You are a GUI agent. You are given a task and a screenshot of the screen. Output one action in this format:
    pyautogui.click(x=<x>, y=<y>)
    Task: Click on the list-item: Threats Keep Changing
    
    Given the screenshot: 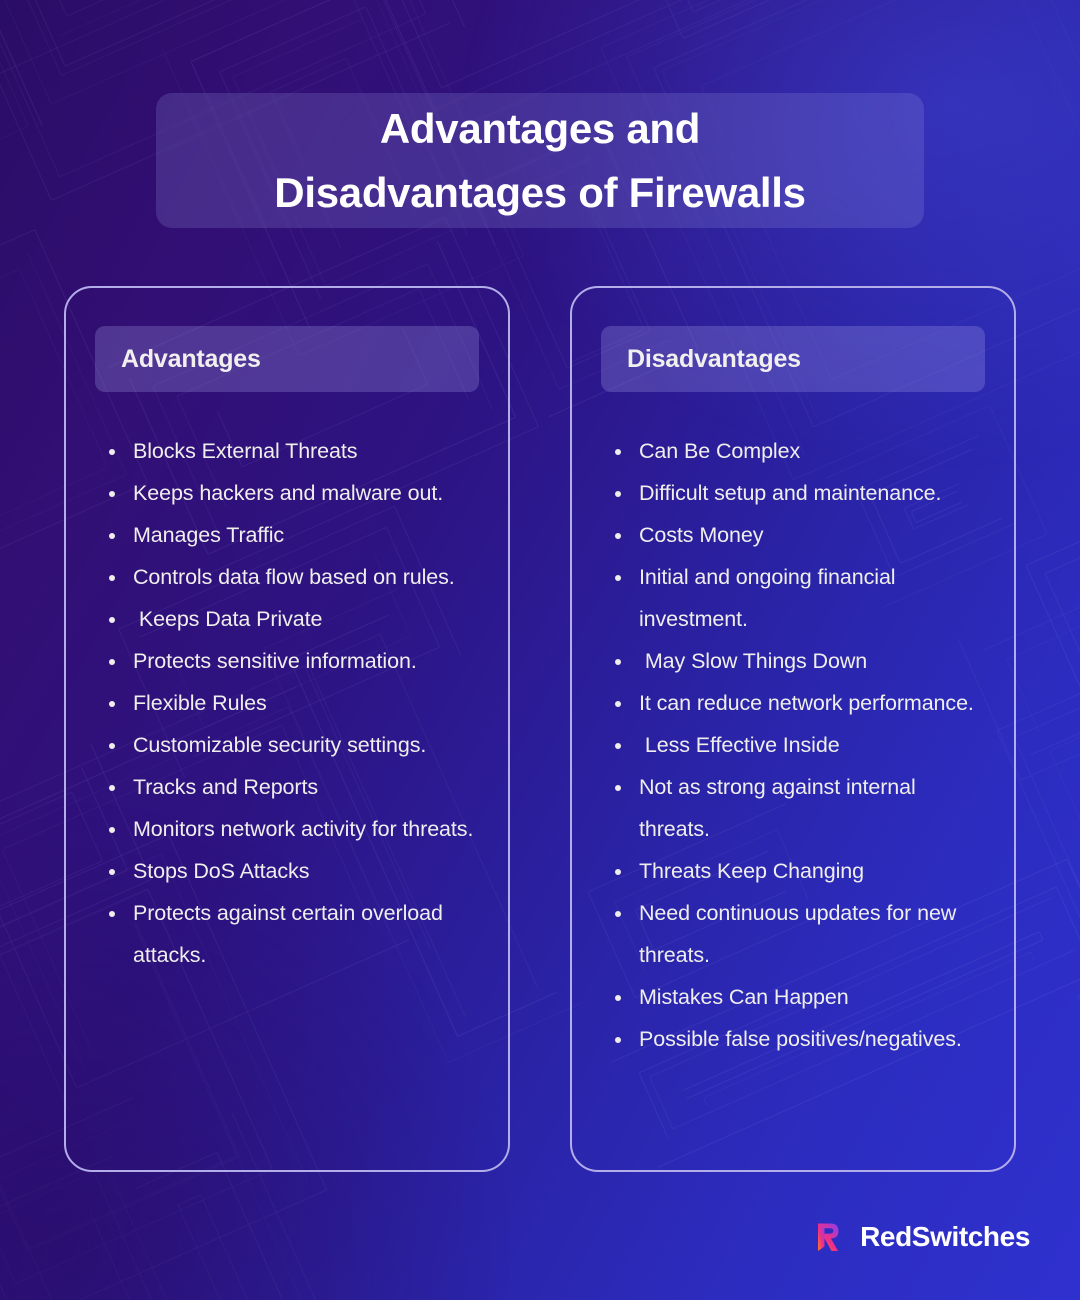 What is the action you would take?
    pyautogui.click(x=799, y=871)
    